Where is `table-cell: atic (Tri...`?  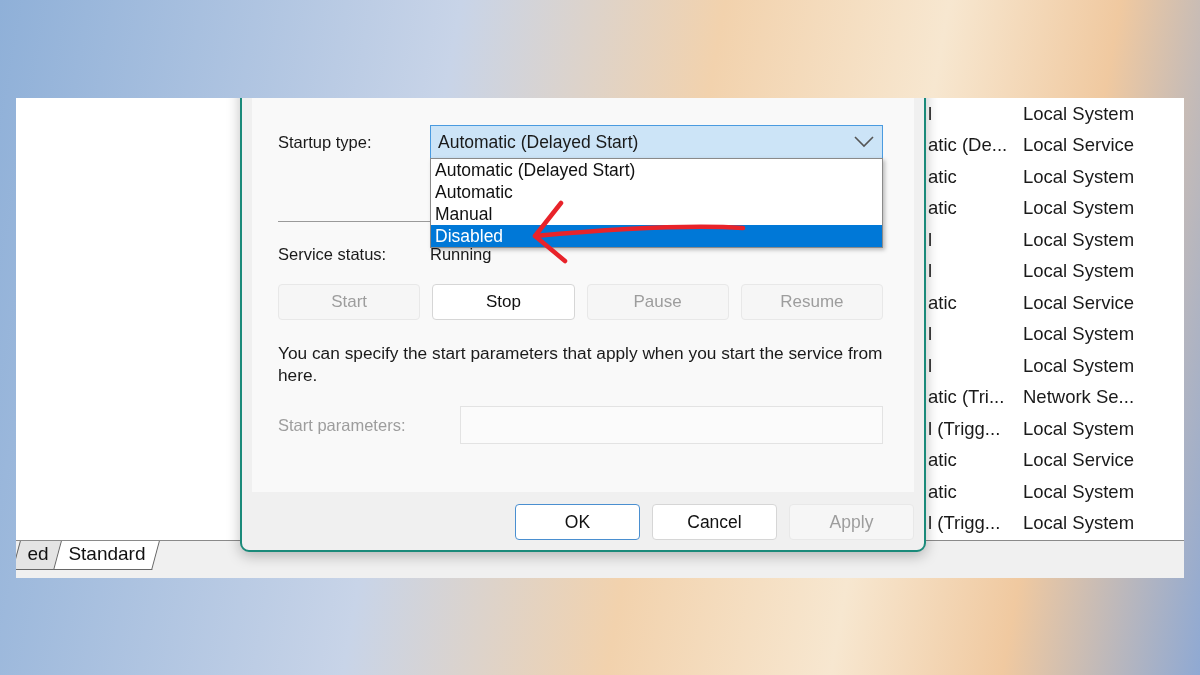 table-cell: atic (Tri... is located at coordinates (966, 397).